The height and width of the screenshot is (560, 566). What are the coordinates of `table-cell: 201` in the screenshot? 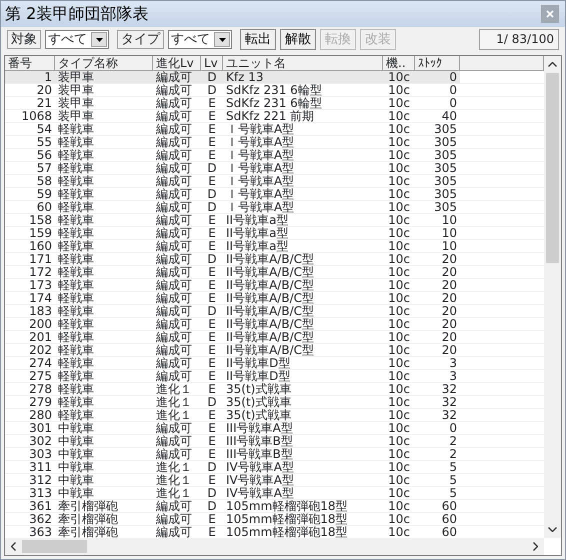 It's located at (30, 337).